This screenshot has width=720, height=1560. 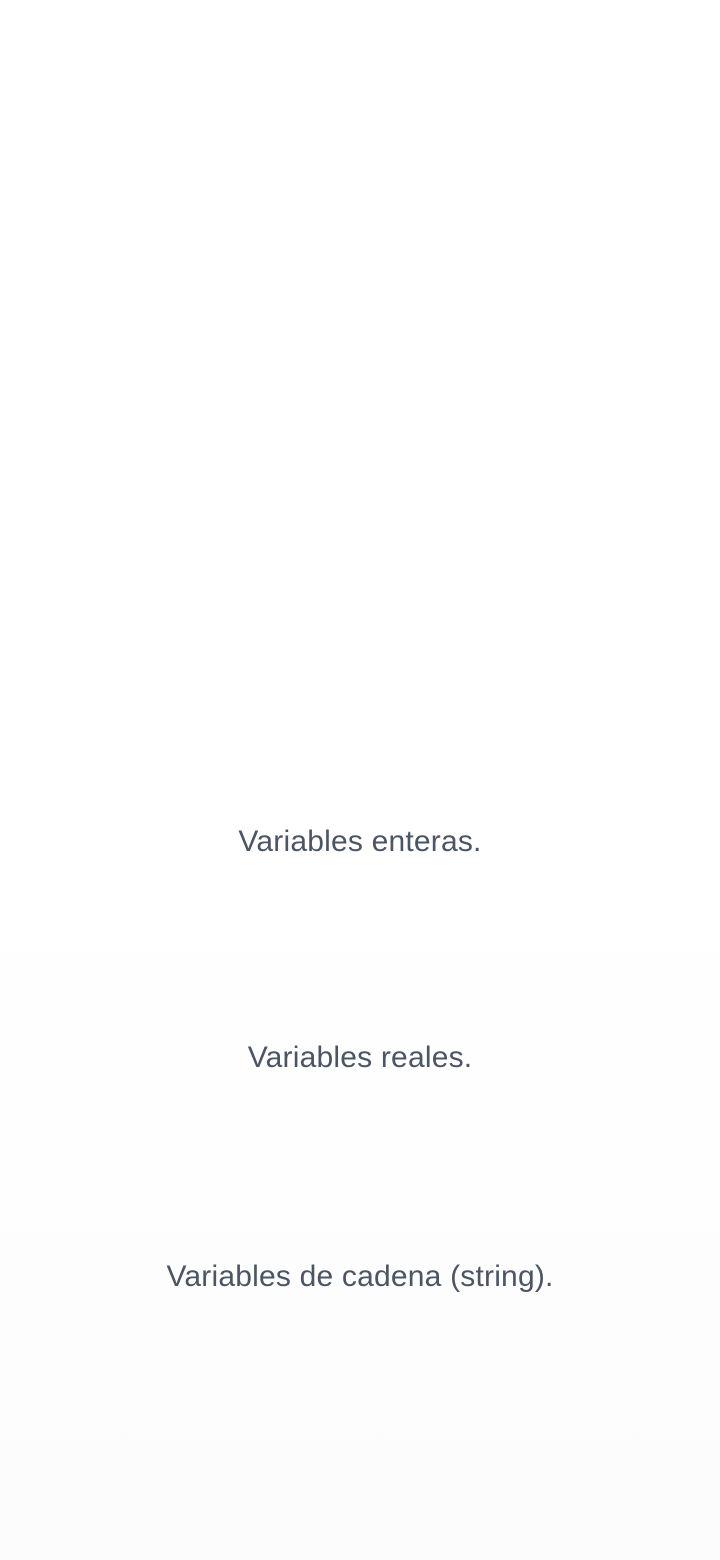 What do you see at coordinates (360, 1277) in the screenshot?
I see `option-string-variables: Variables de cadena (string).` at bounding box center [360, 1277].